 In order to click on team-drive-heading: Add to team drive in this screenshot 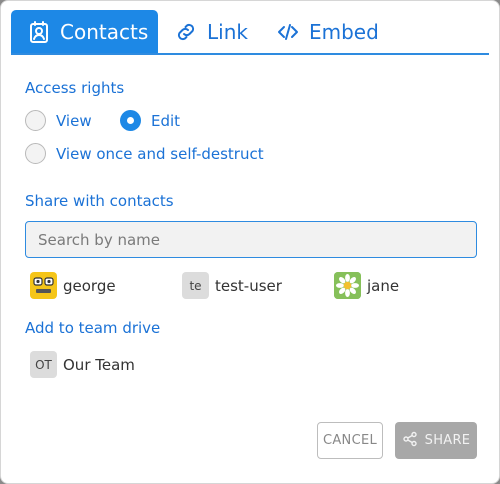, I will do `click(93, 328)`.